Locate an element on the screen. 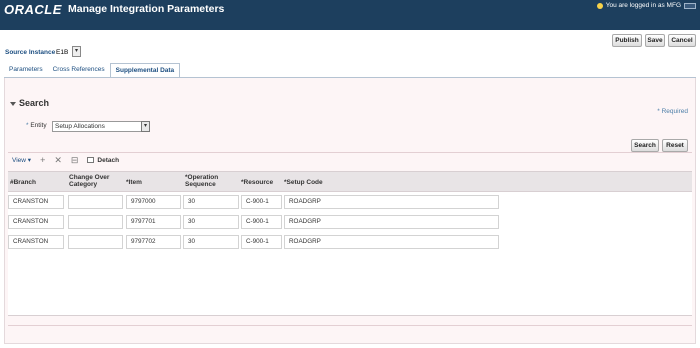  entity-value: Setup Allocations is located at coordinates (80, 126).